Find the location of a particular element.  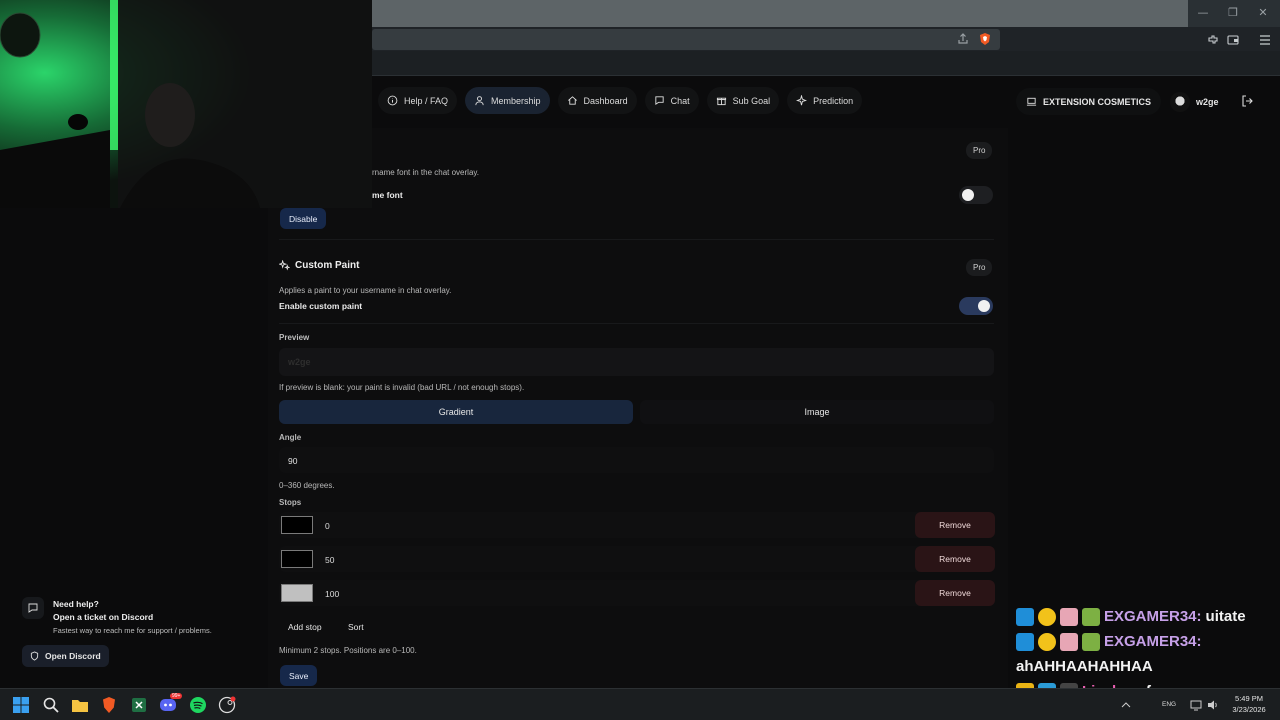

laptop-icon is located at coordinates (1031, 101).